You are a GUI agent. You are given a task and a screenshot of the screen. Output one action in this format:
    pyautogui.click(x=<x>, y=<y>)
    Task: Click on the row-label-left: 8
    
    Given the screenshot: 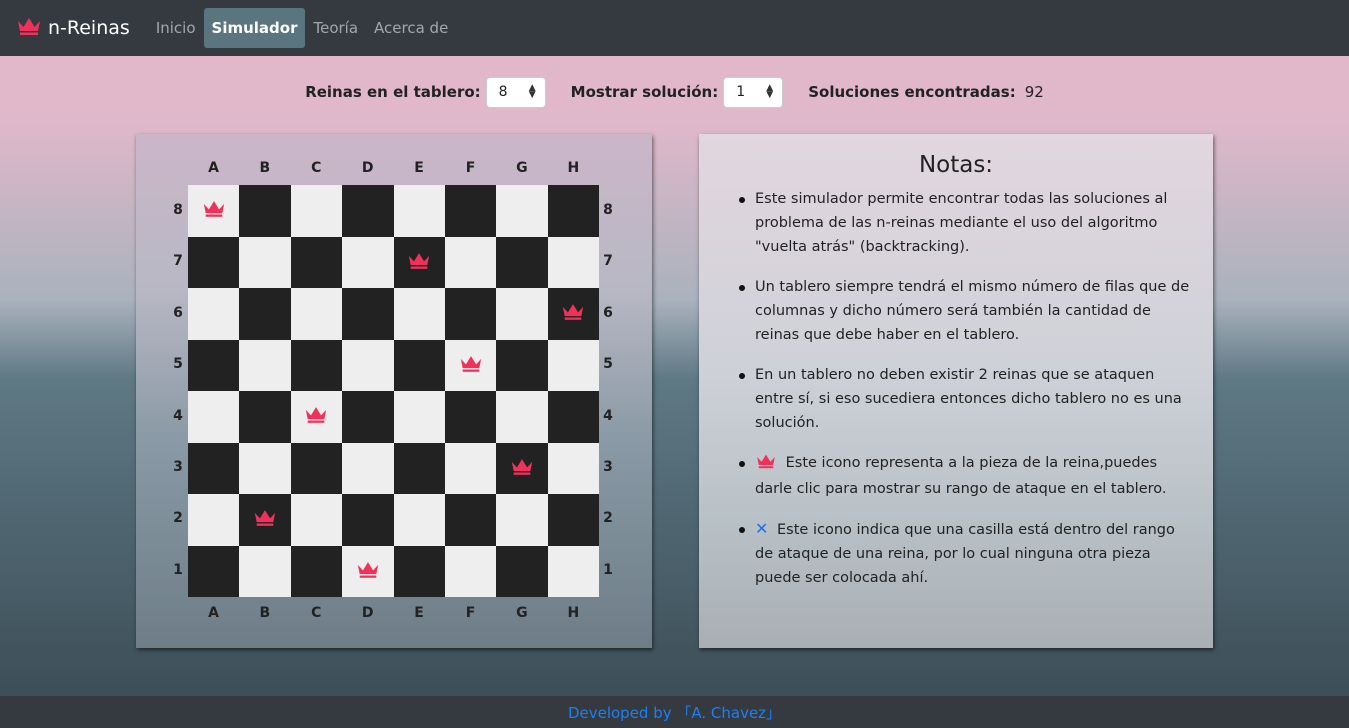 What is the action you would take?
    pyautogui.click(x=178, y=210)
    